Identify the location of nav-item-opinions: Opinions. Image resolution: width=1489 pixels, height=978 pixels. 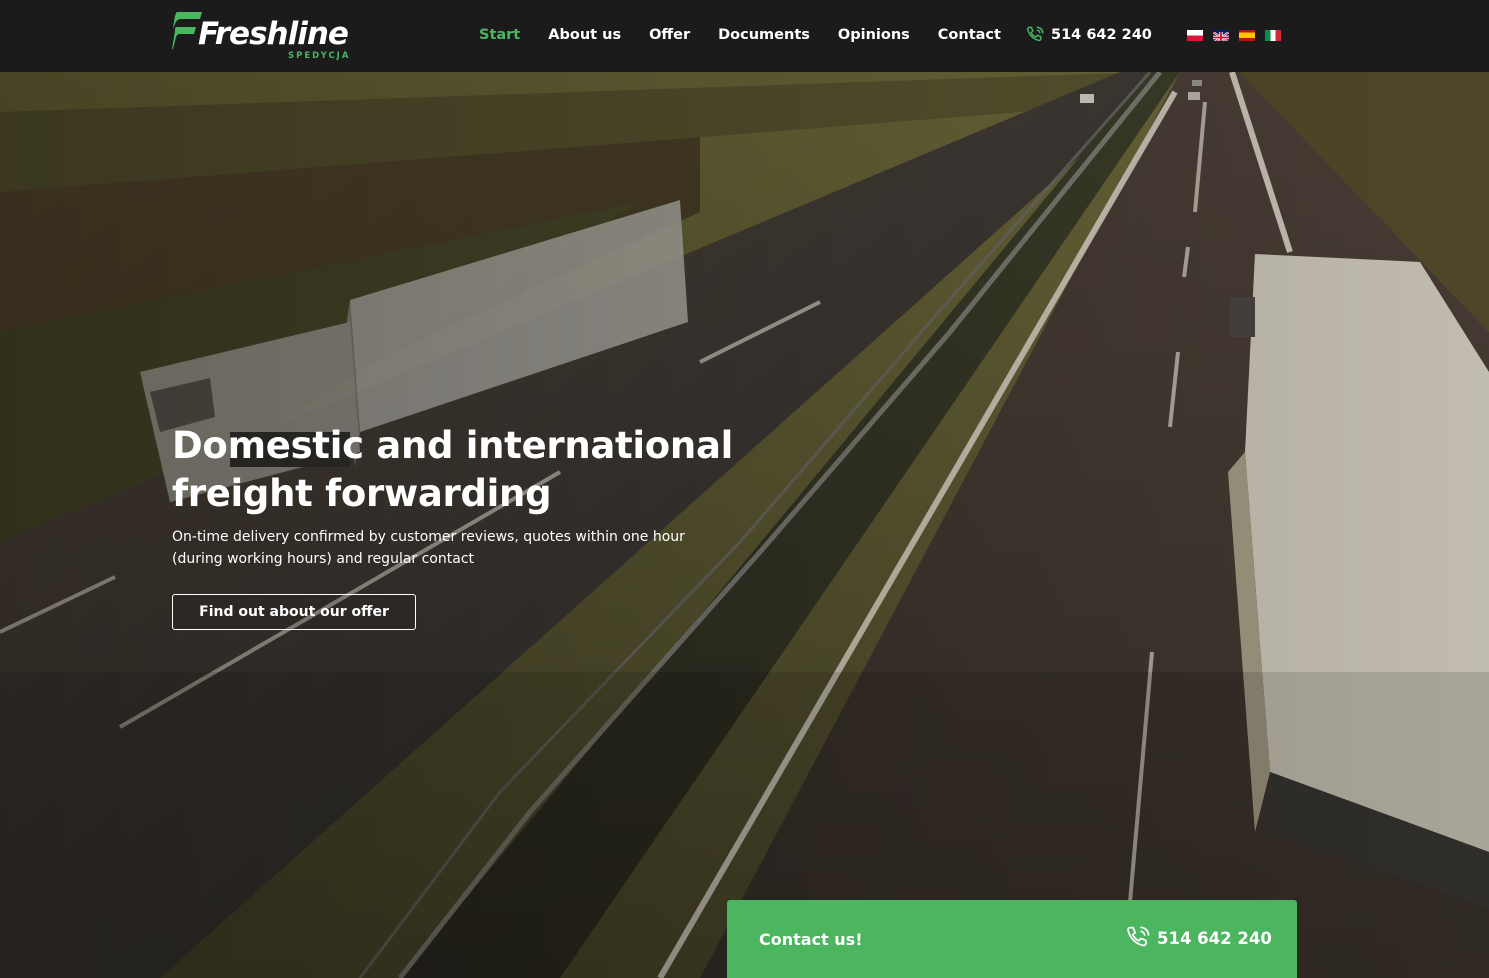
(874, 35).